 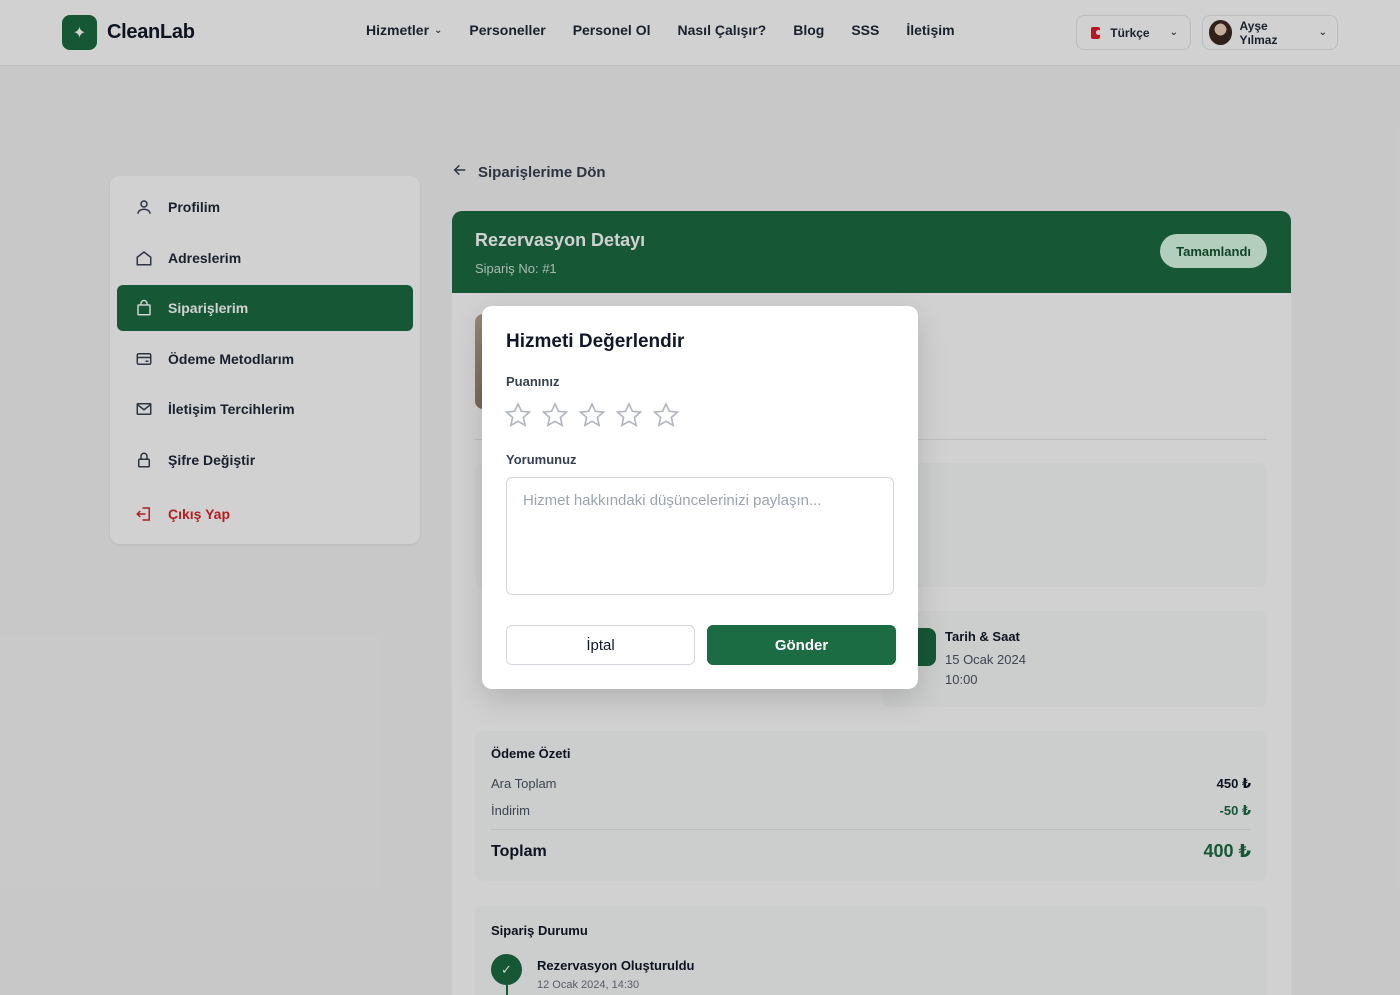 What do you see at coordinates (600, 645) in the screenshot?
I see `cancel-button: İptal` at bounding box center [600, 645].